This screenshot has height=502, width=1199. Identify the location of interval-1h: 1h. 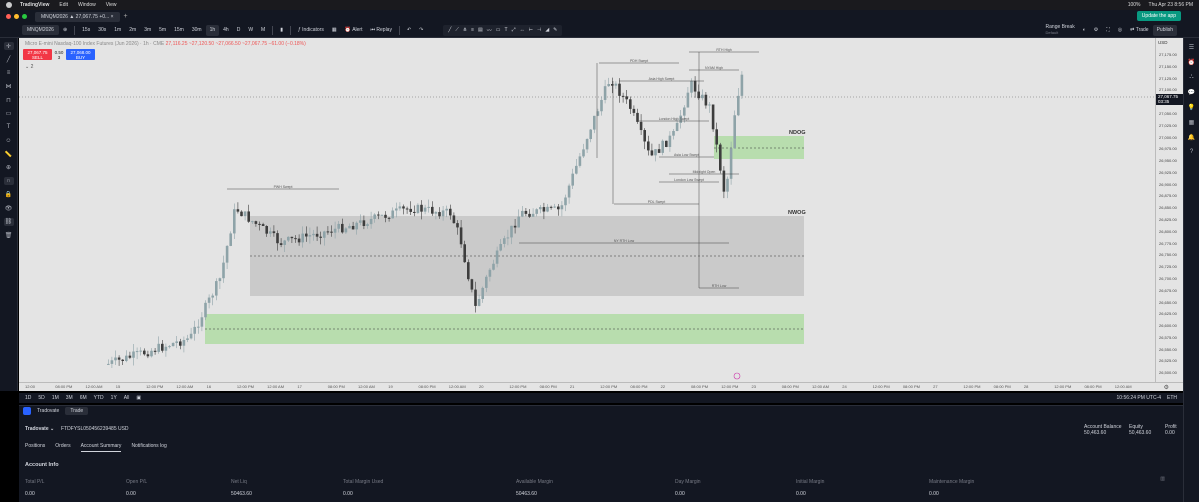
(212, 30).